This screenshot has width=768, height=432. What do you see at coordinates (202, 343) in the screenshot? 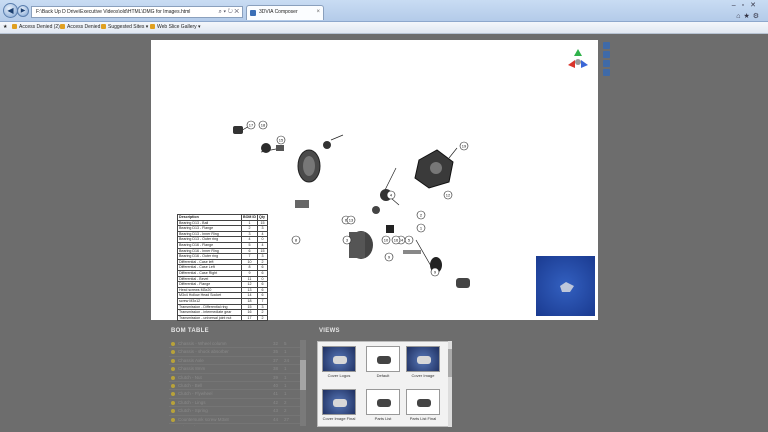
I see `bom-item-label: Chassis - Wheel column` at bounding box center [202, 343].